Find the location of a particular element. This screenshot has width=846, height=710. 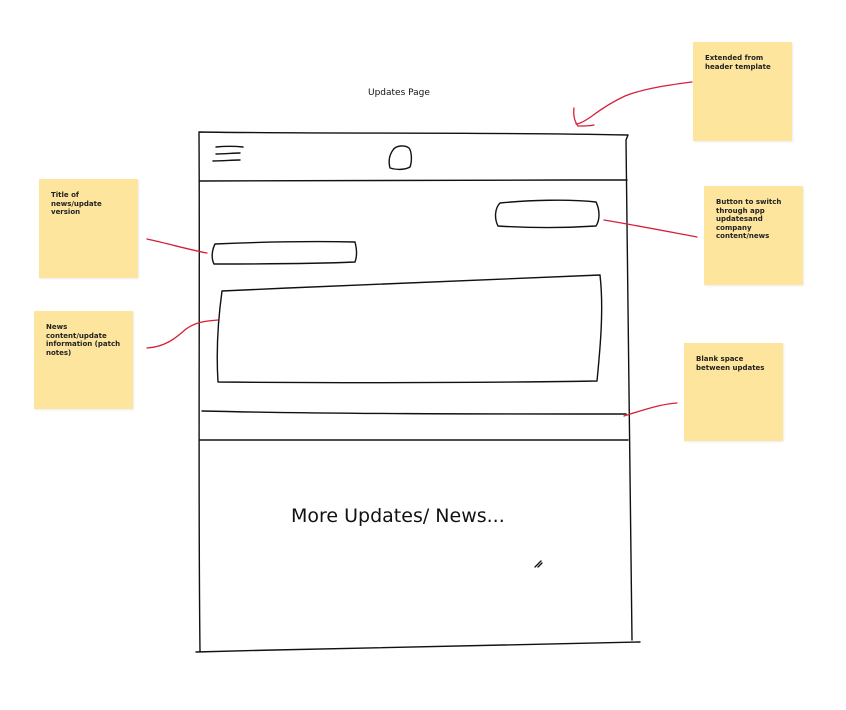

blank-space-top-line is located at coordinates (414, 412).